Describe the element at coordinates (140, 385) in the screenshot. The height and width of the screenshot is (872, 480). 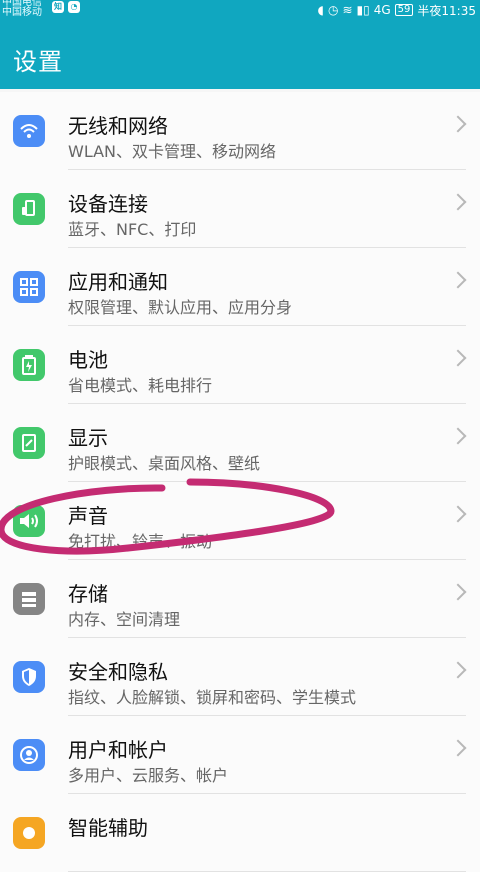
I see `settings-item-subtitle: 省电模式、耗电排行` at that location.